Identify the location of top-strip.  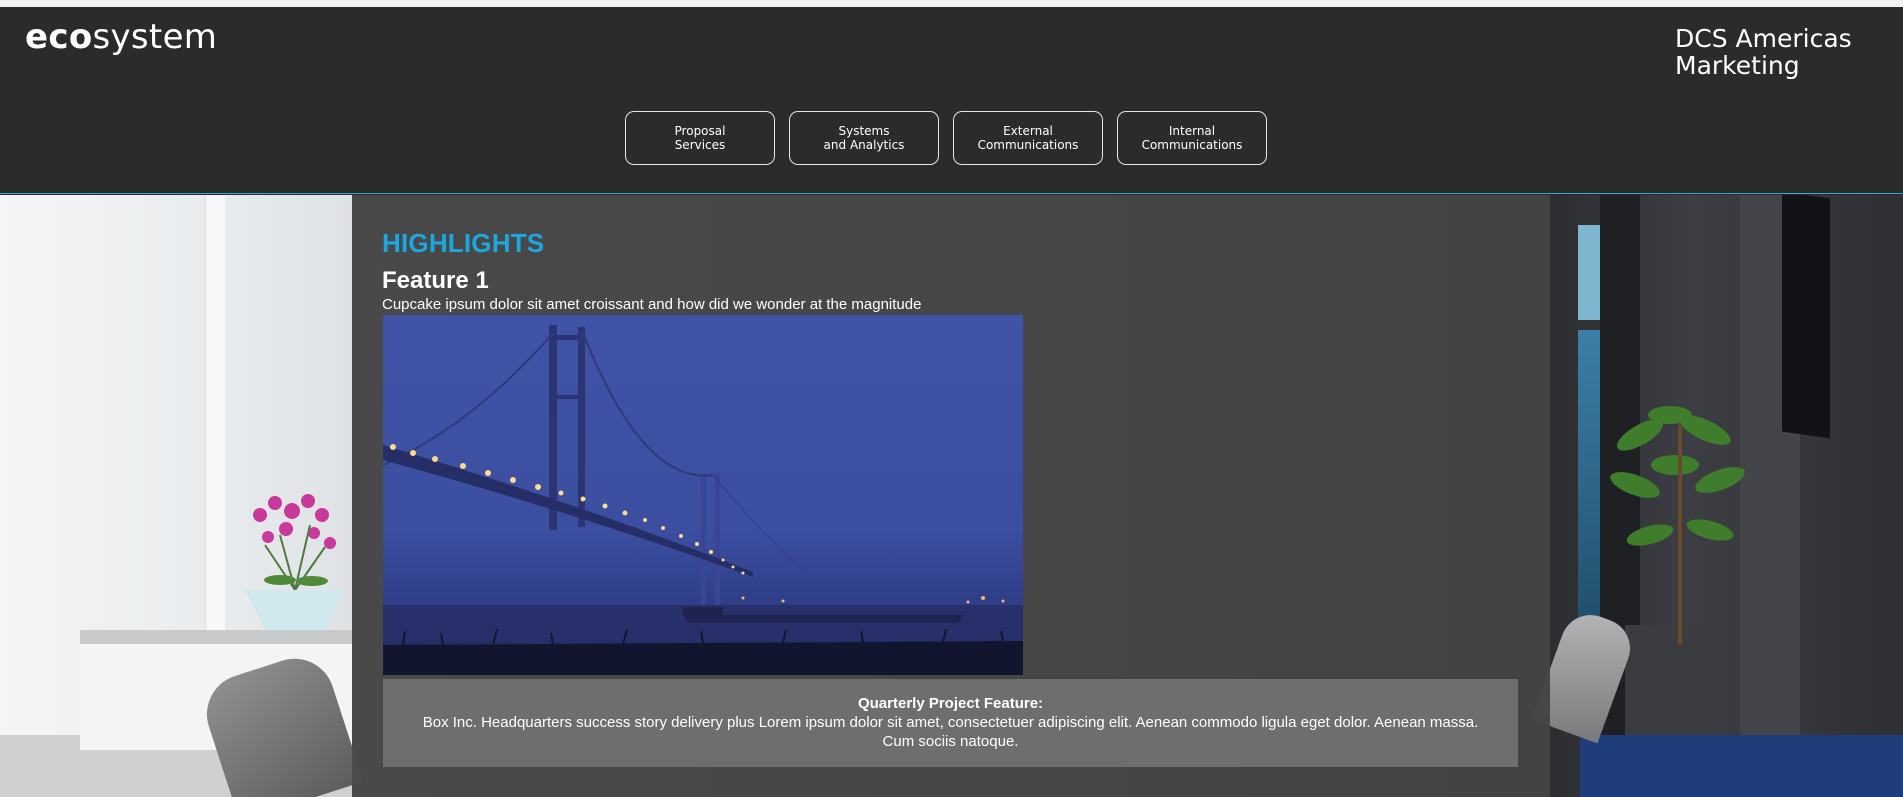
(951, 3).